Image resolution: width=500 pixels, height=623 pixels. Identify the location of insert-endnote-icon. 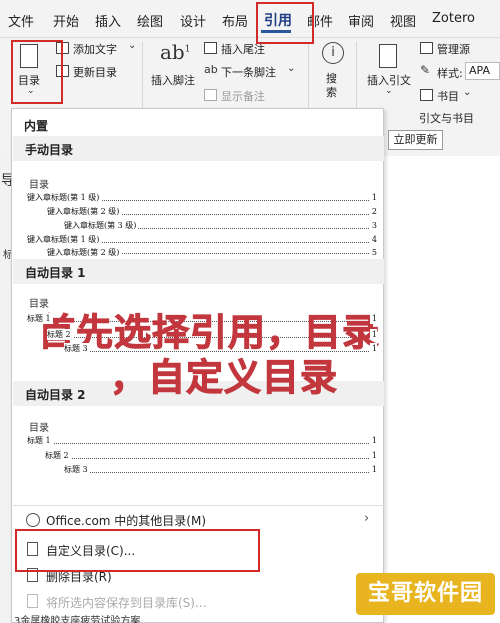
(210, 48).